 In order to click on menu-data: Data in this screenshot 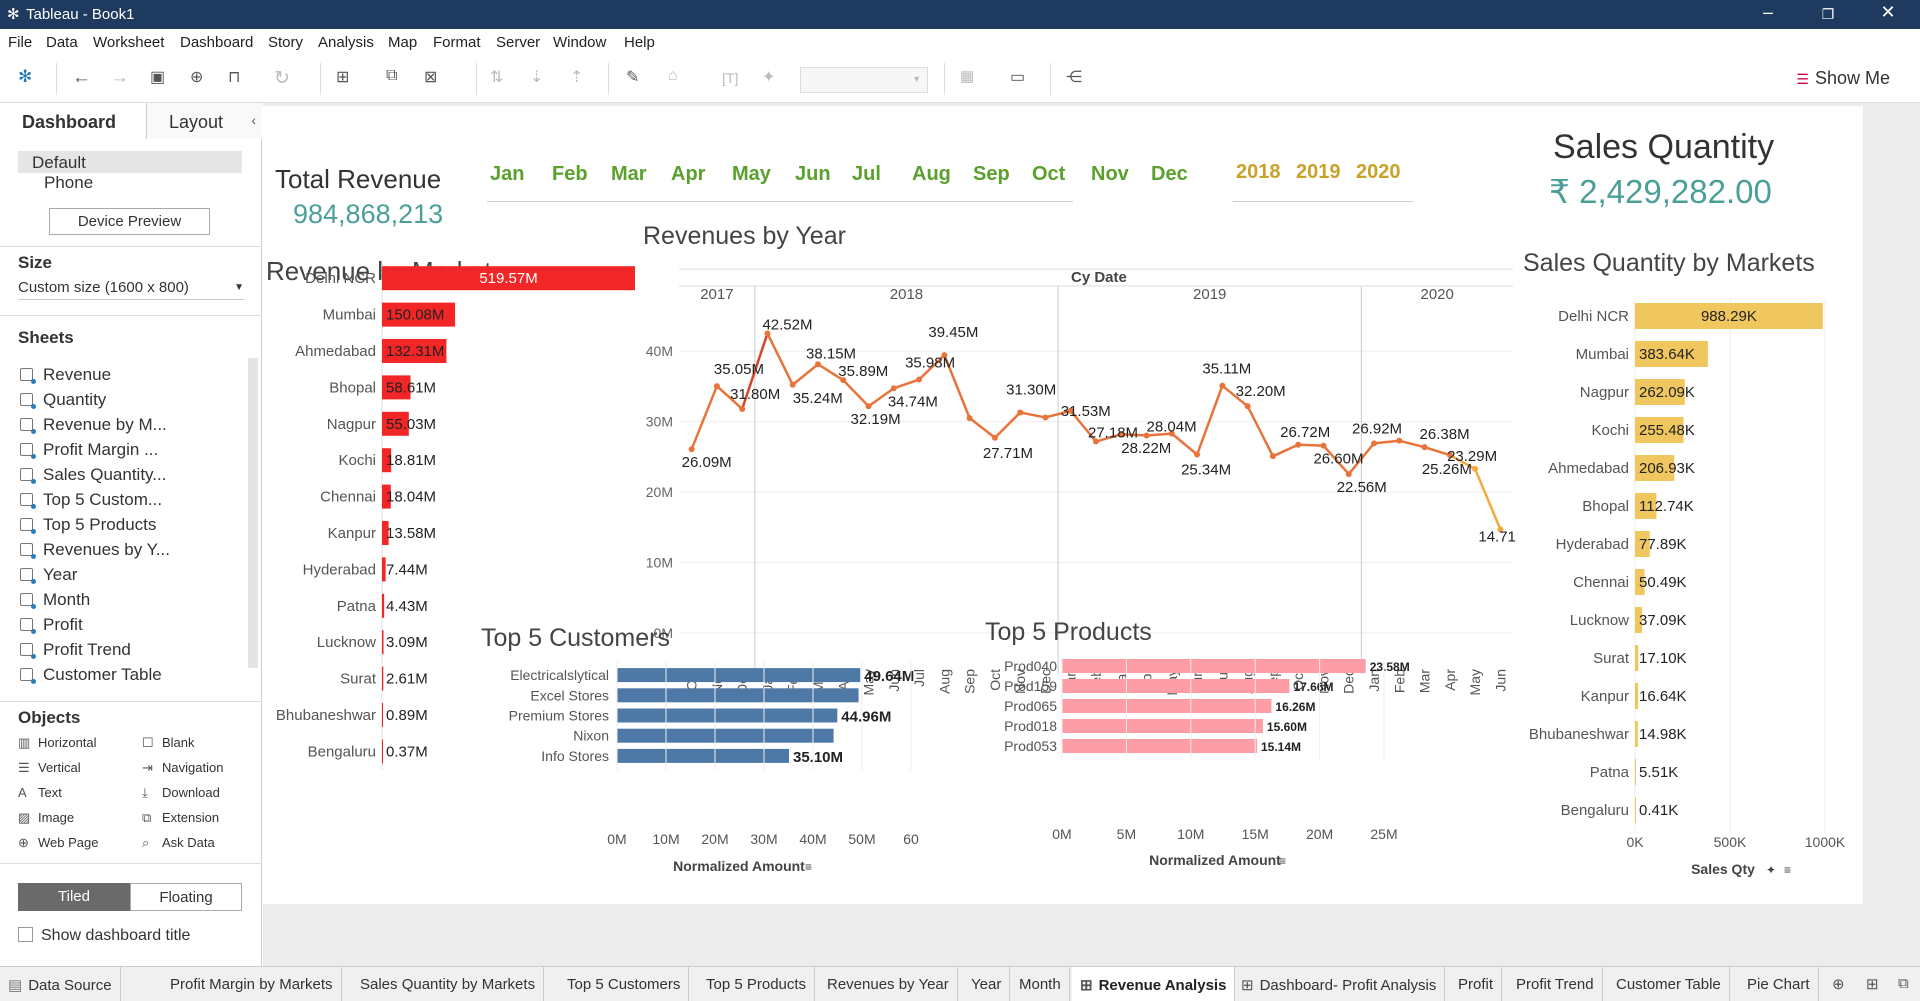, I will do `click(62, 42)`.